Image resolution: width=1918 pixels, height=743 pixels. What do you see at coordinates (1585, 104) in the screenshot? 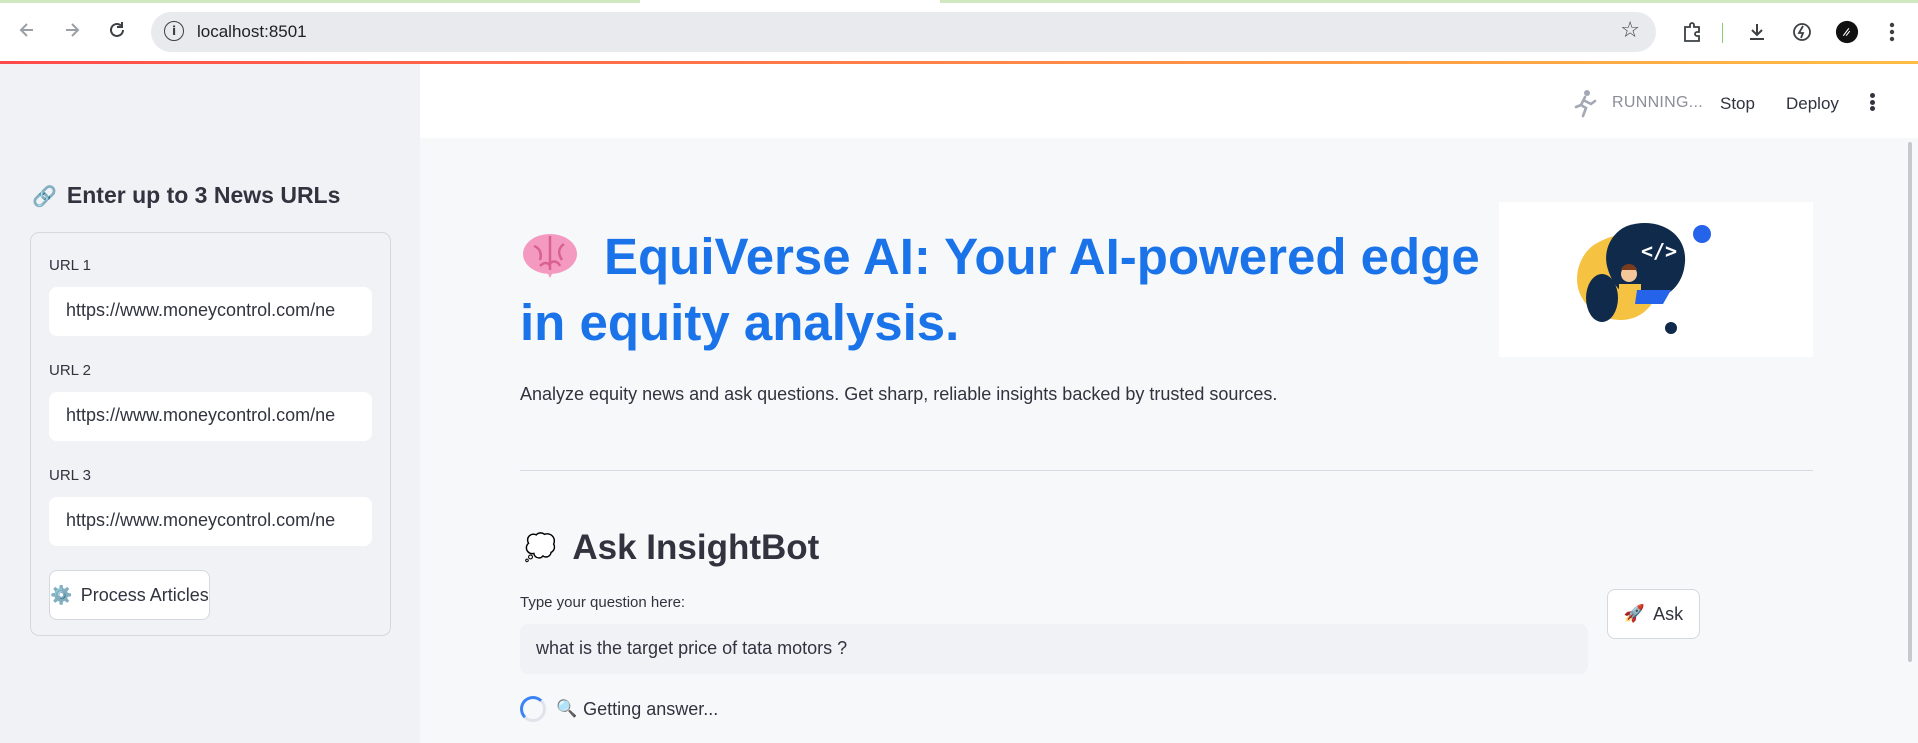
I see `running-man-icon` at bounding box center [1585, 104].